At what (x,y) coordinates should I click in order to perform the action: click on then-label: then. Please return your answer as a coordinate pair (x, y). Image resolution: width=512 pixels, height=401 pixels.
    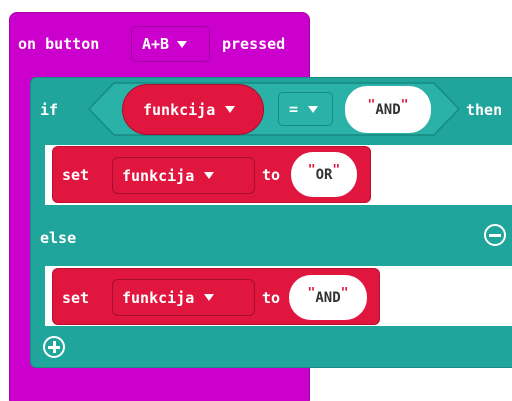
    Looking at the image, I should click on (484, 110).